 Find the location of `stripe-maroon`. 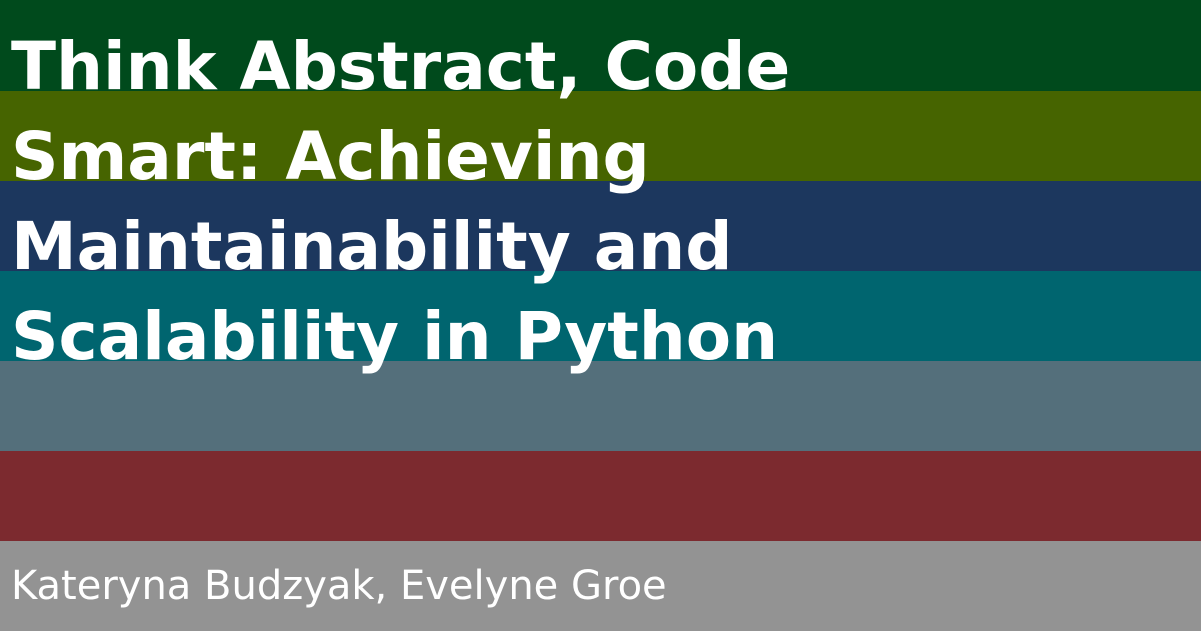

stripe-maroon is located at coordinates (600, 496).